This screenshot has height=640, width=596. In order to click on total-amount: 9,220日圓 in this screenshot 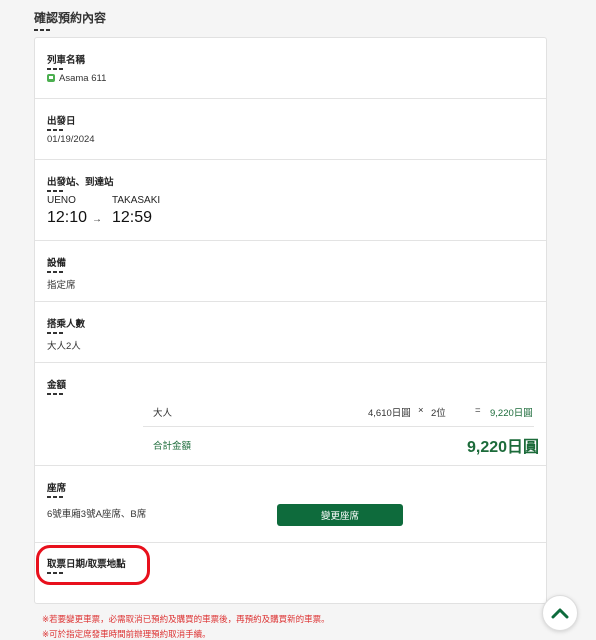, I will do `click(503, 447)`.